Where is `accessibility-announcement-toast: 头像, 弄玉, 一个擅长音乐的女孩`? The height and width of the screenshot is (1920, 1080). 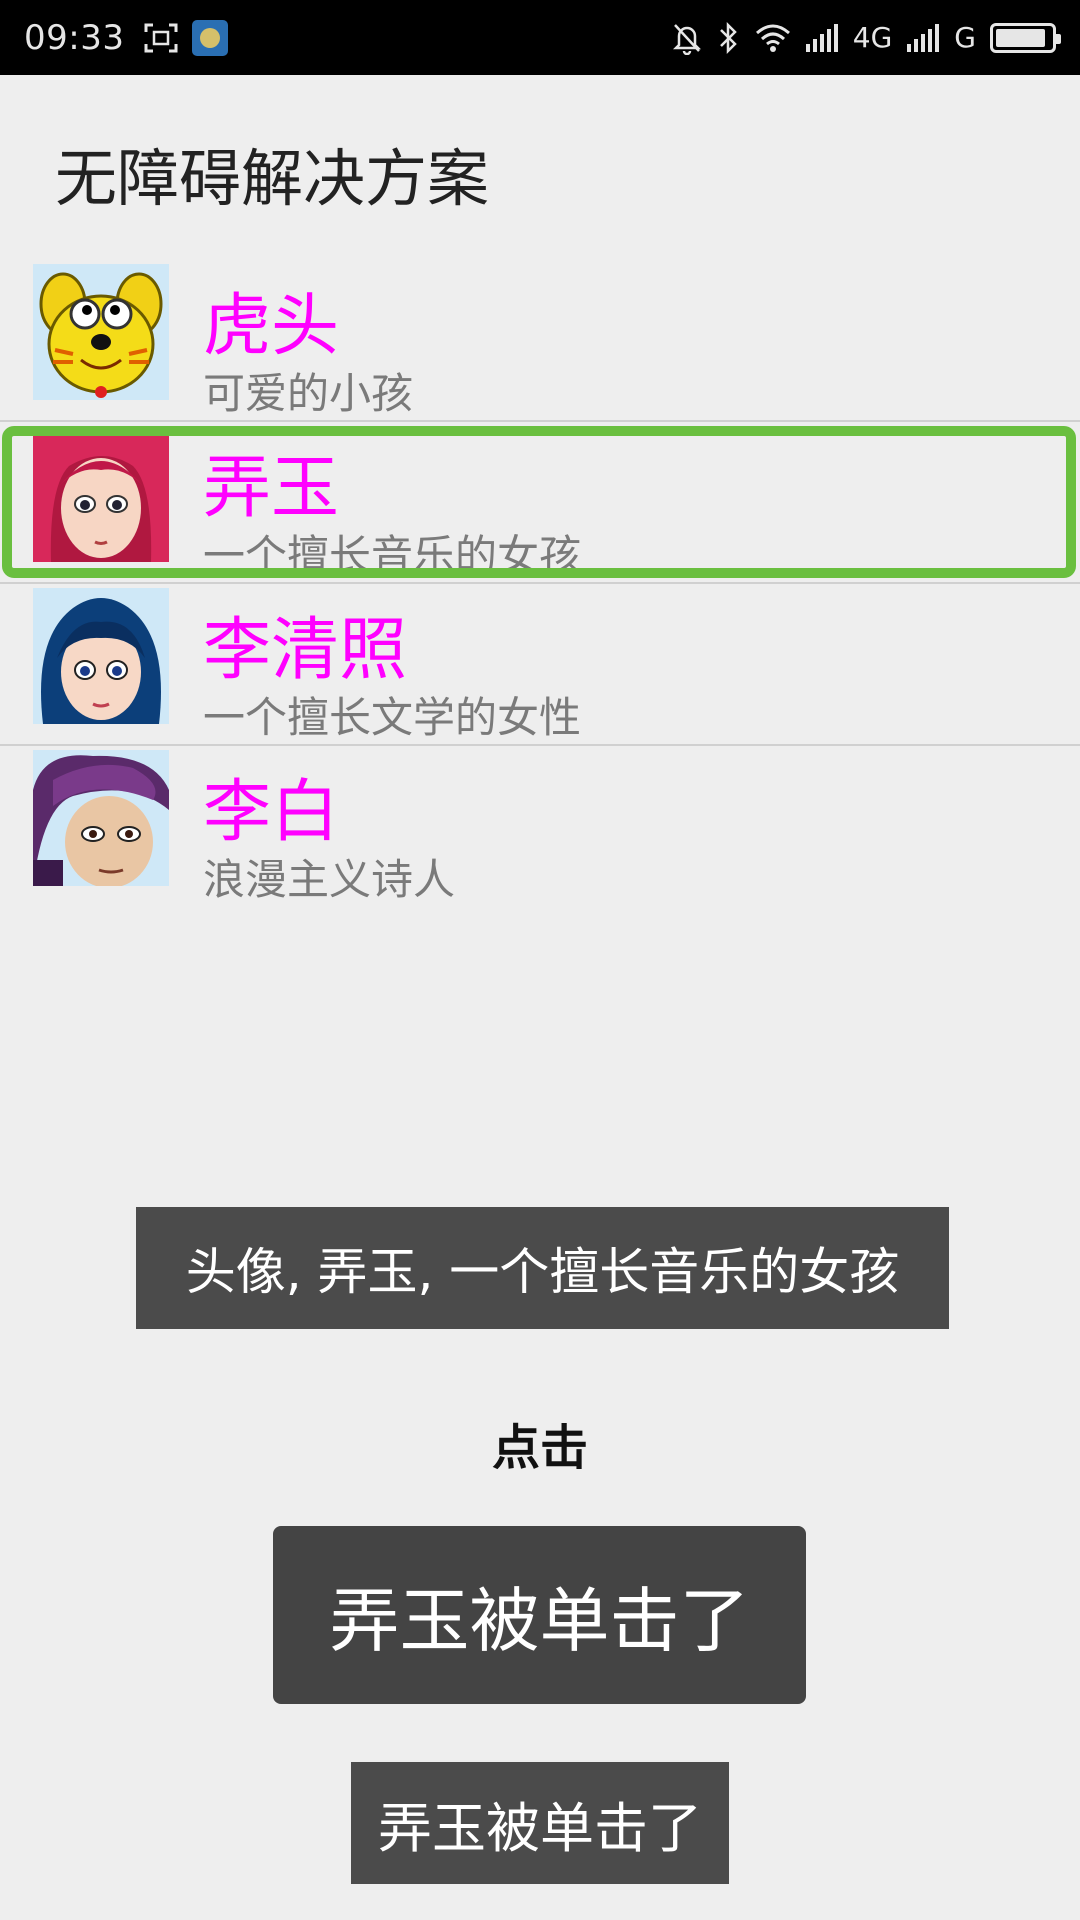 accessibility-announcement-toast: 头像, 弄玉, 一个擅长音乐的女孩 is located at coordinates (542, 1268).